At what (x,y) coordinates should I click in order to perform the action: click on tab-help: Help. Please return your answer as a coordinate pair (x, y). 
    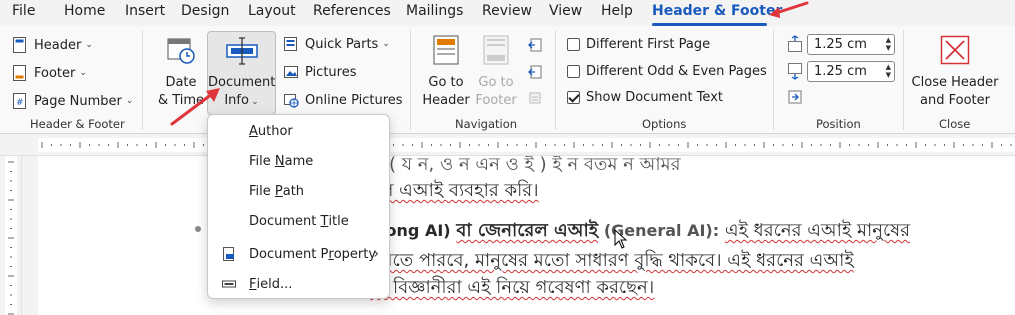
    Looking at the image, I should click on (617, 11).